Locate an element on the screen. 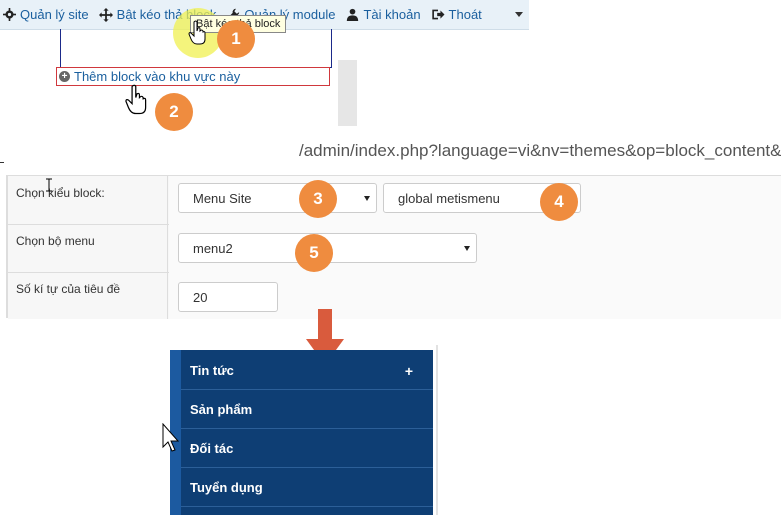  zone-scrollbar is located at coordinates (347, 93).